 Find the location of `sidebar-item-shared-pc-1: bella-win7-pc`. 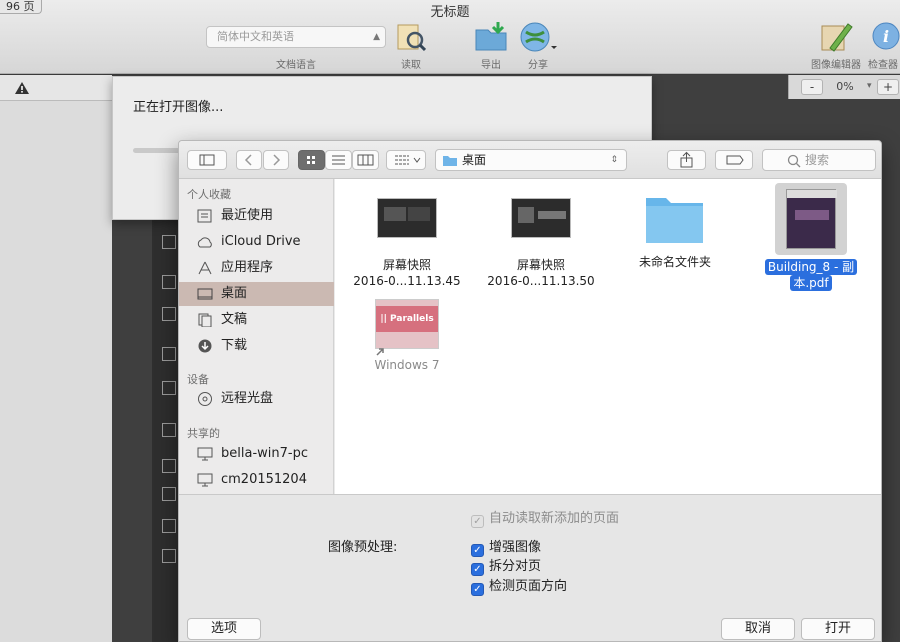

sidebar-item-shared-pc-1: bella-win7-pc is located at coordinates (256, 454).